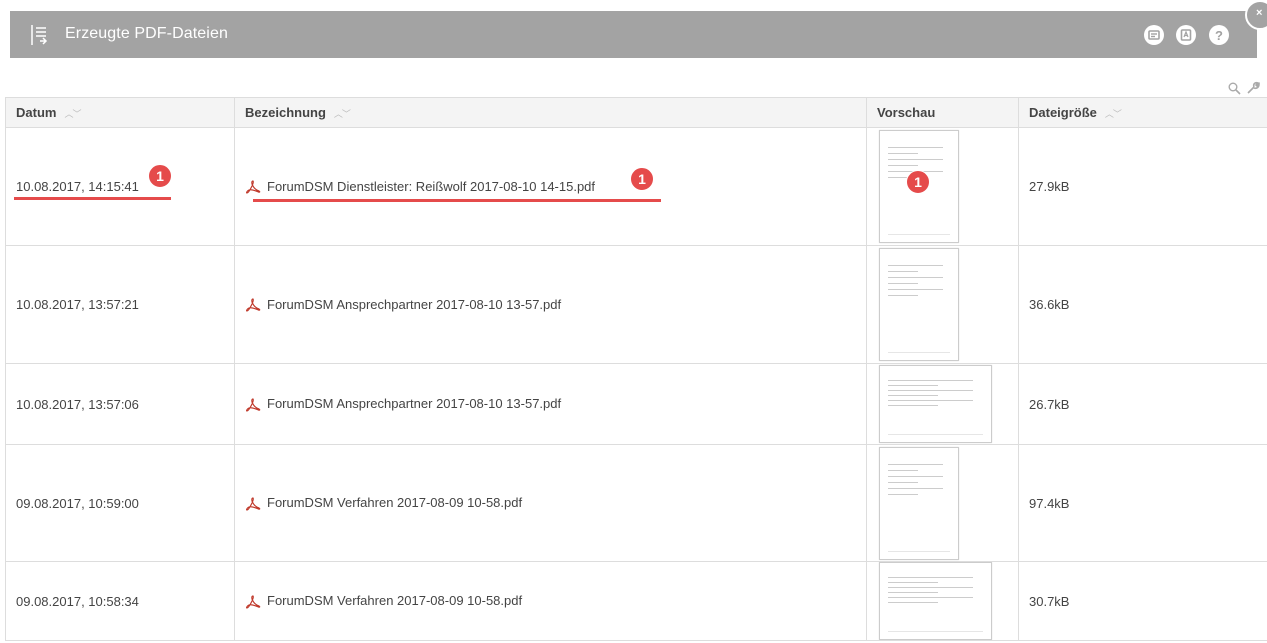 Image resolution: width=1267 pixels, height=643 pixels. Describe the element at coordinates (1142, 503) in the screenshot. I see `size-cell: 97.4kB` at that location.